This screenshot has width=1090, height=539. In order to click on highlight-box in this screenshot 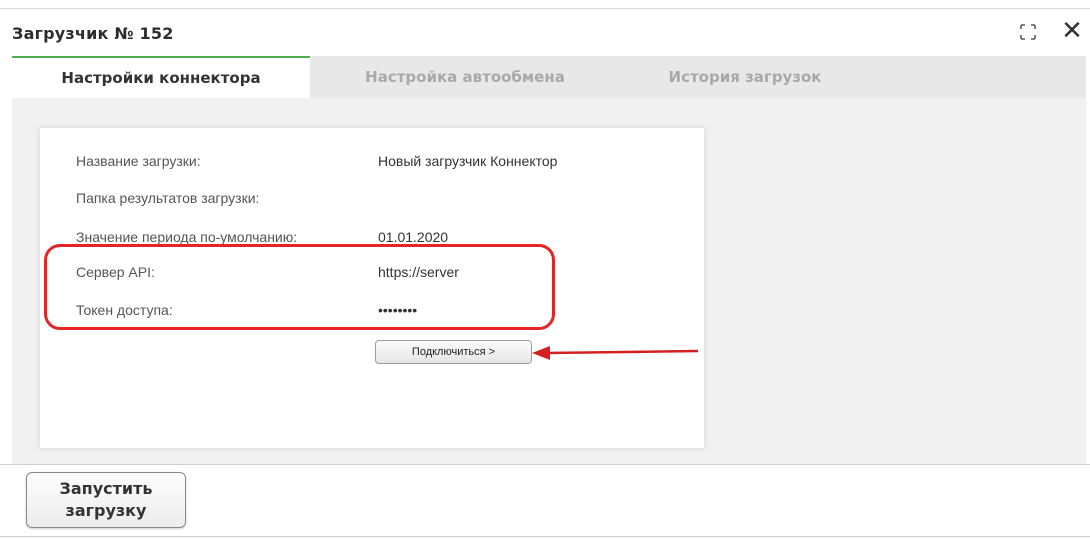, I will do `click(299, 287)`.